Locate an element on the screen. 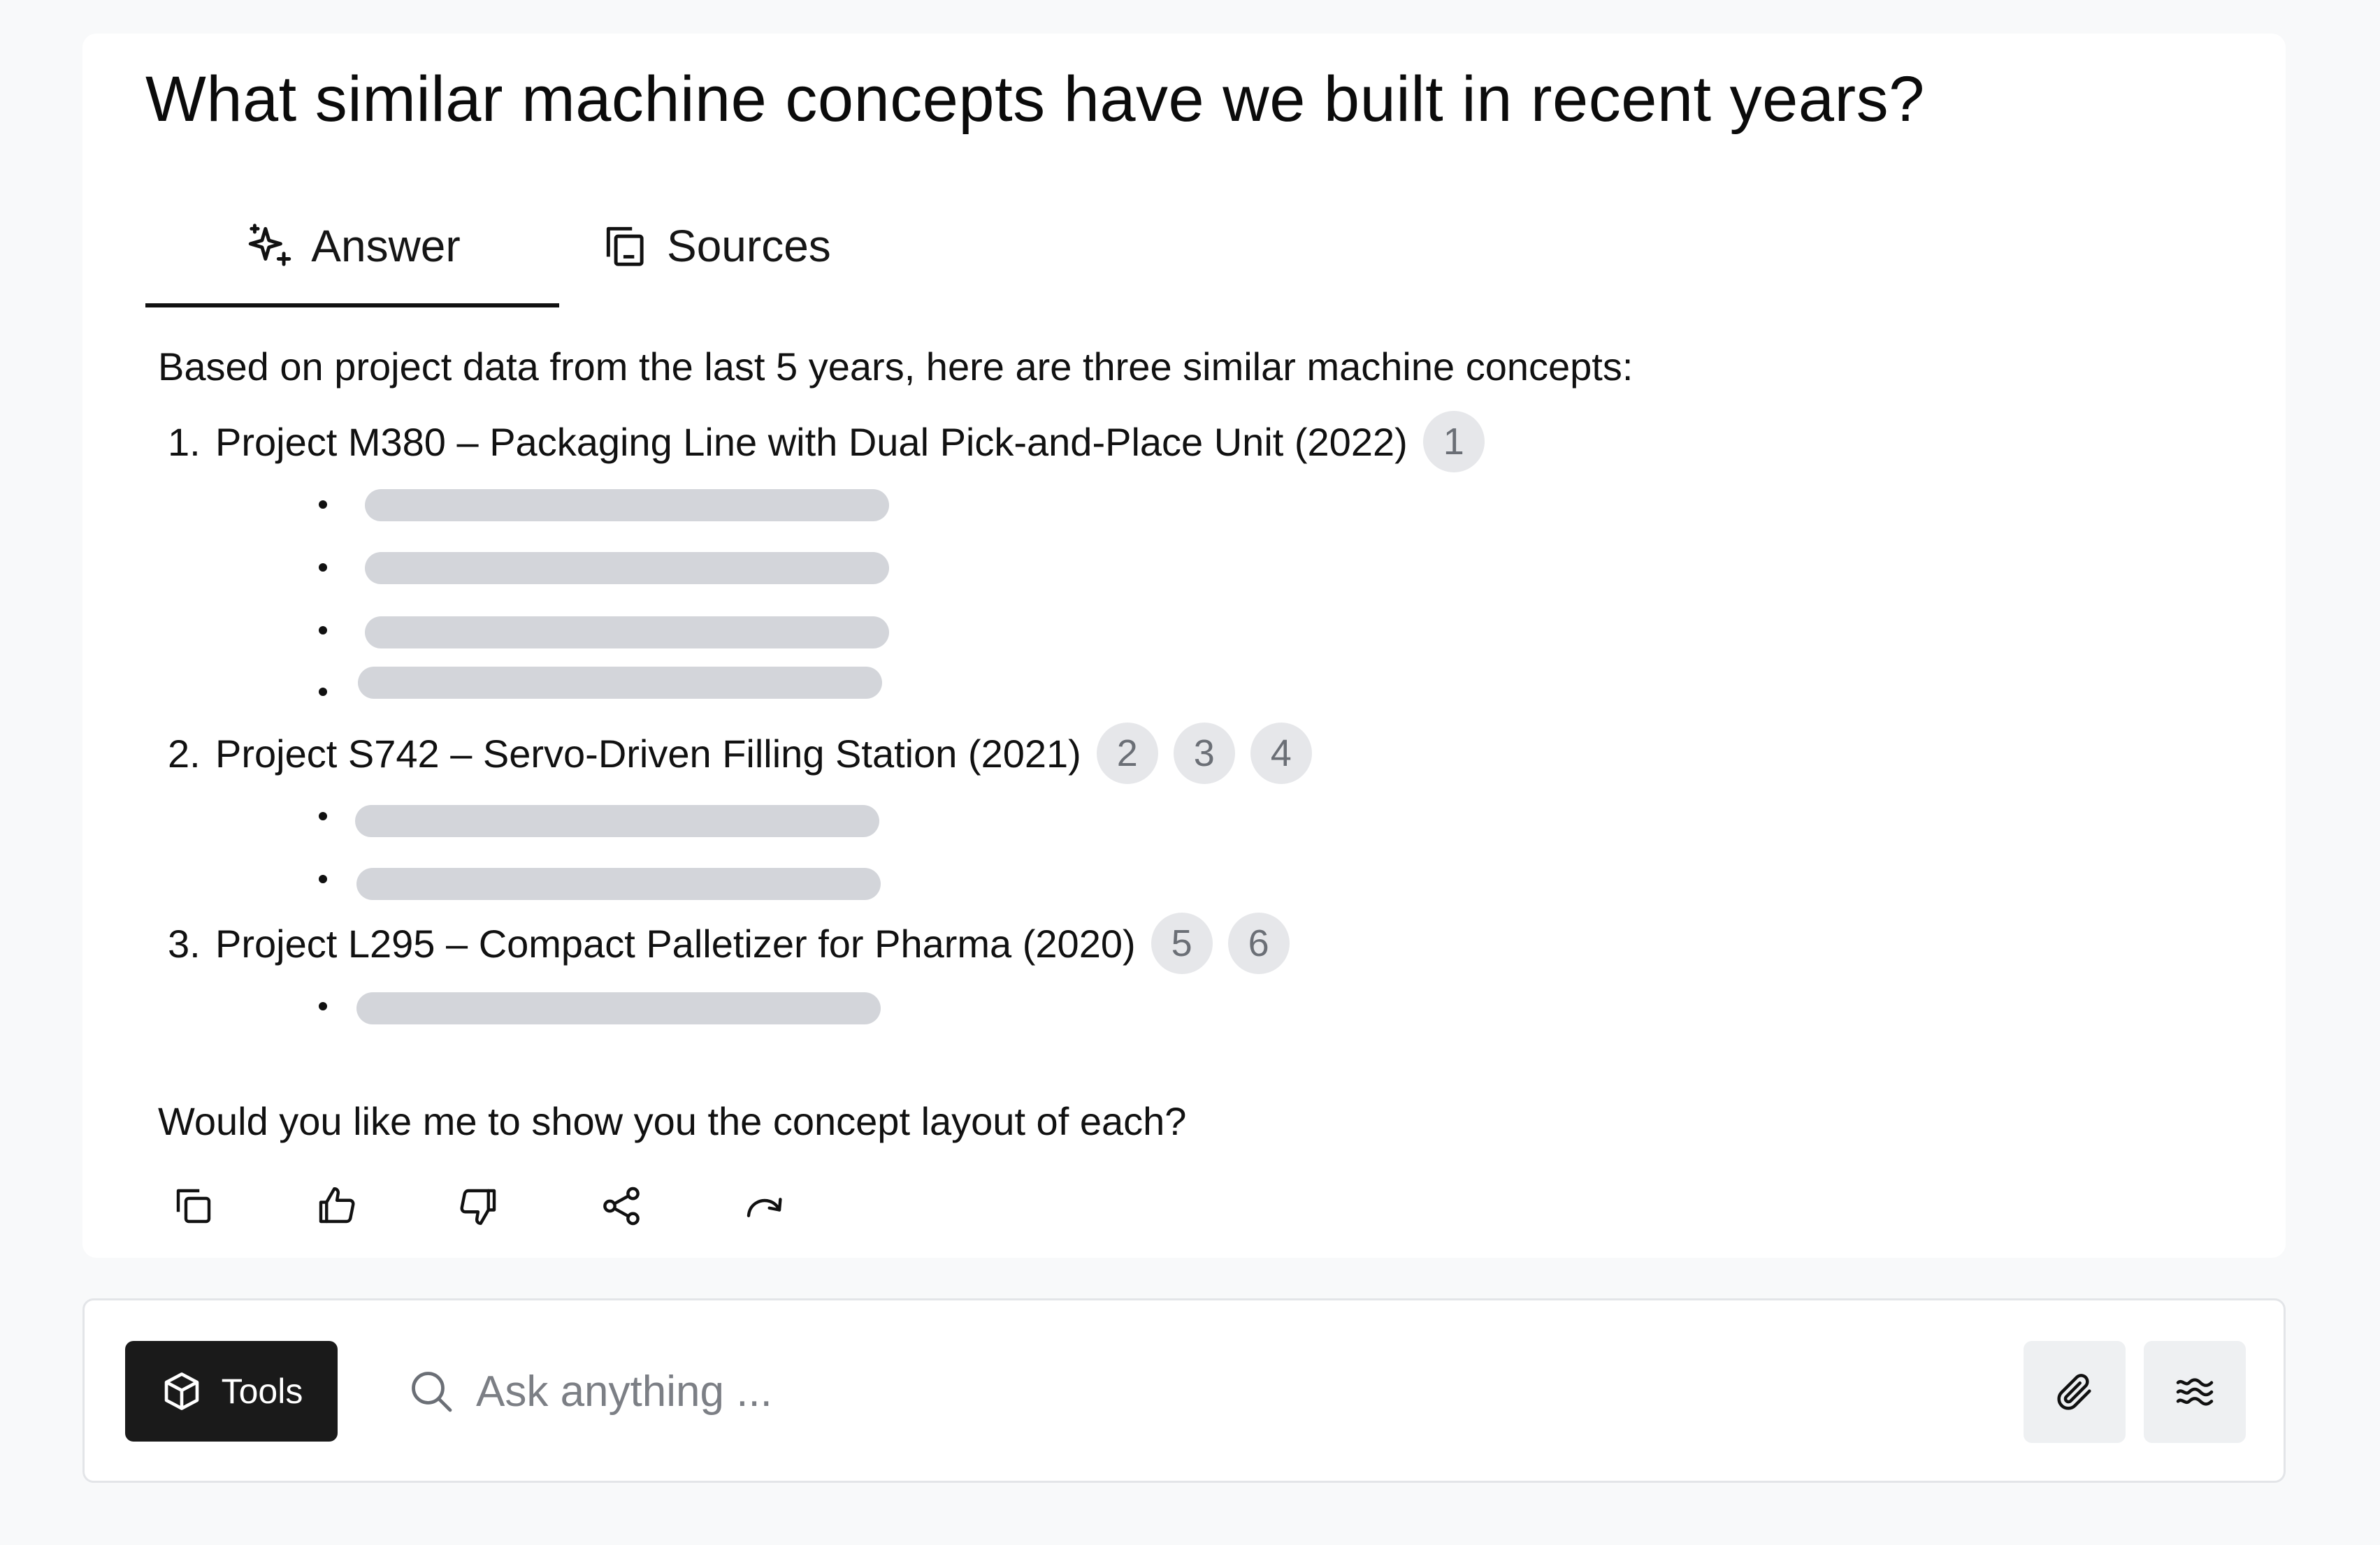  cube-icon is located at coordinates (181, 1391).